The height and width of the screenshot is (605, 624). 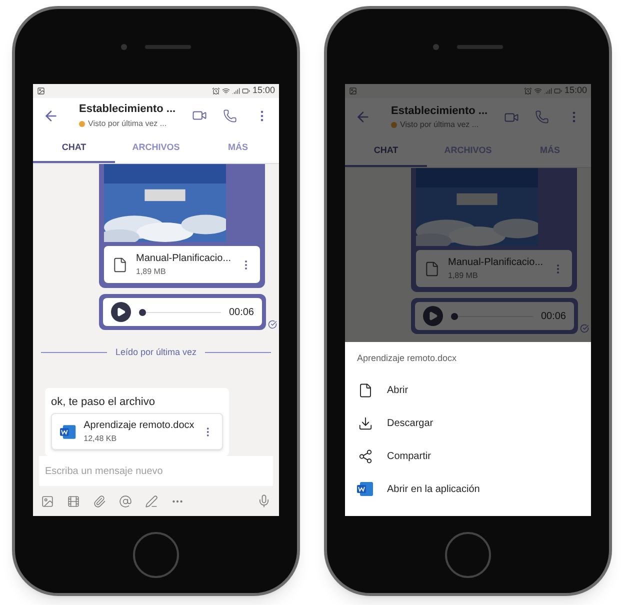 I want to click on tab: CHAT, so click(x=74, y=148).